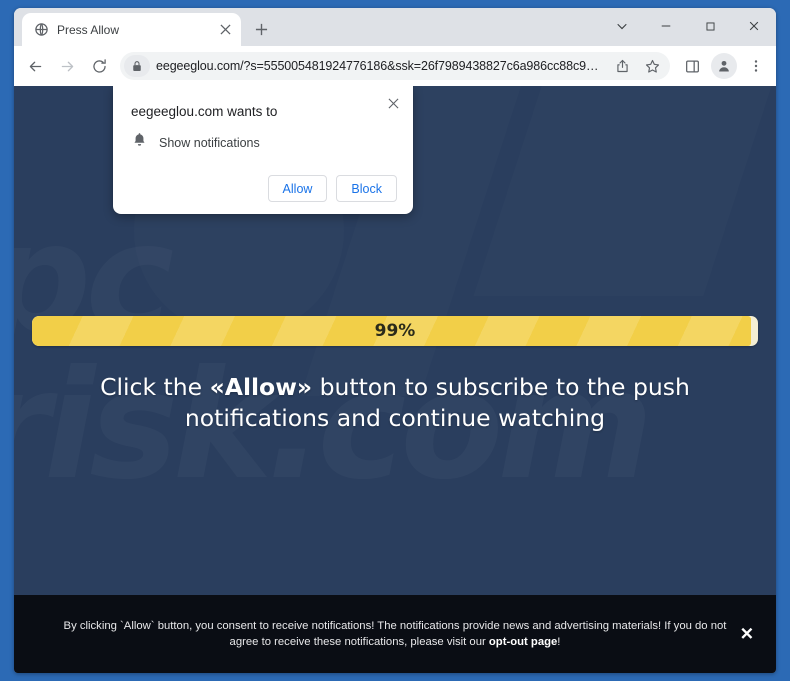 The width and height of the screenshot is (790, 681). What do you see at coordinates (41, 30) in the screenshot?
I see `globe-icon` at bounding box center [41, 30].